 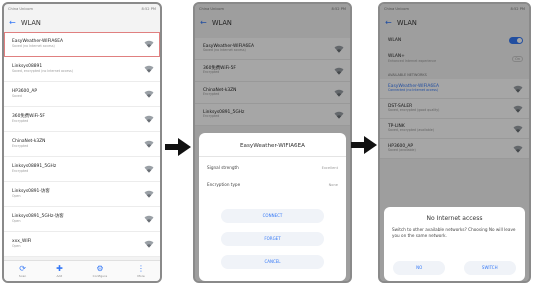 I want to click on network-list-item: Linksys08891_5GHz Encrypted, so click(x=82, y=169).